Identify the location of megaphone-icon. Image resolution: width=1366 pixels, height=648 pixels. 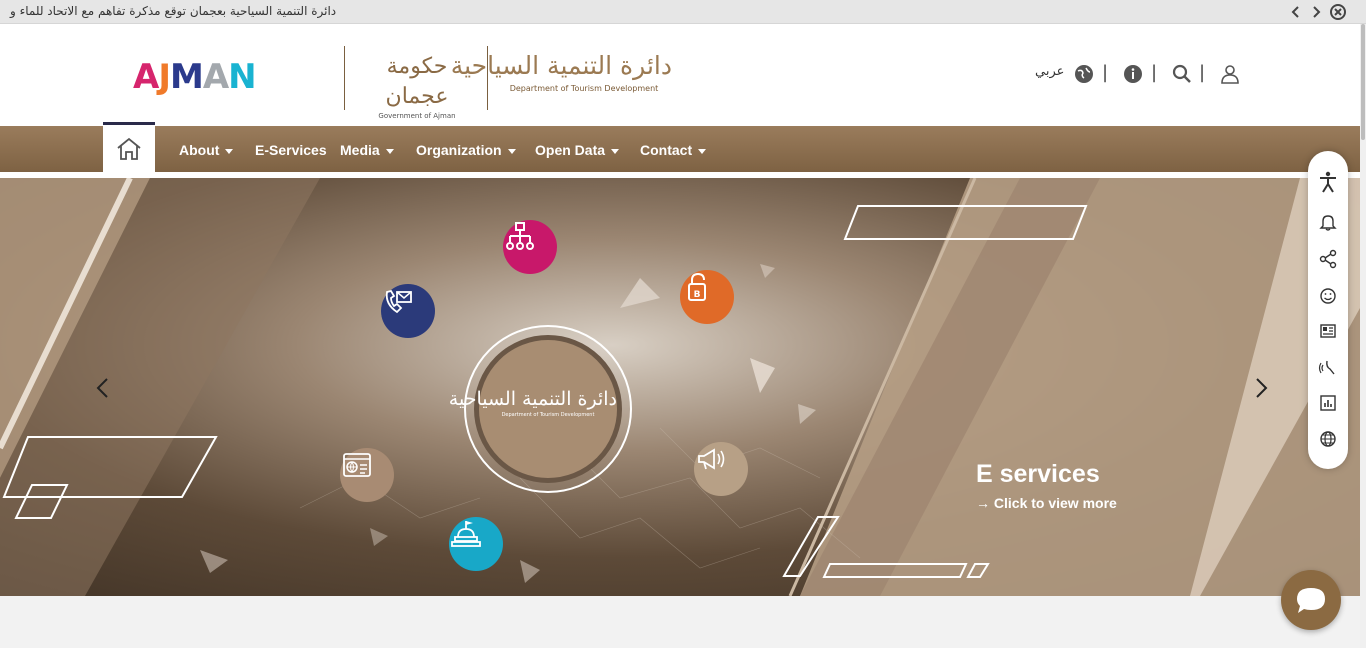
(721, 469).